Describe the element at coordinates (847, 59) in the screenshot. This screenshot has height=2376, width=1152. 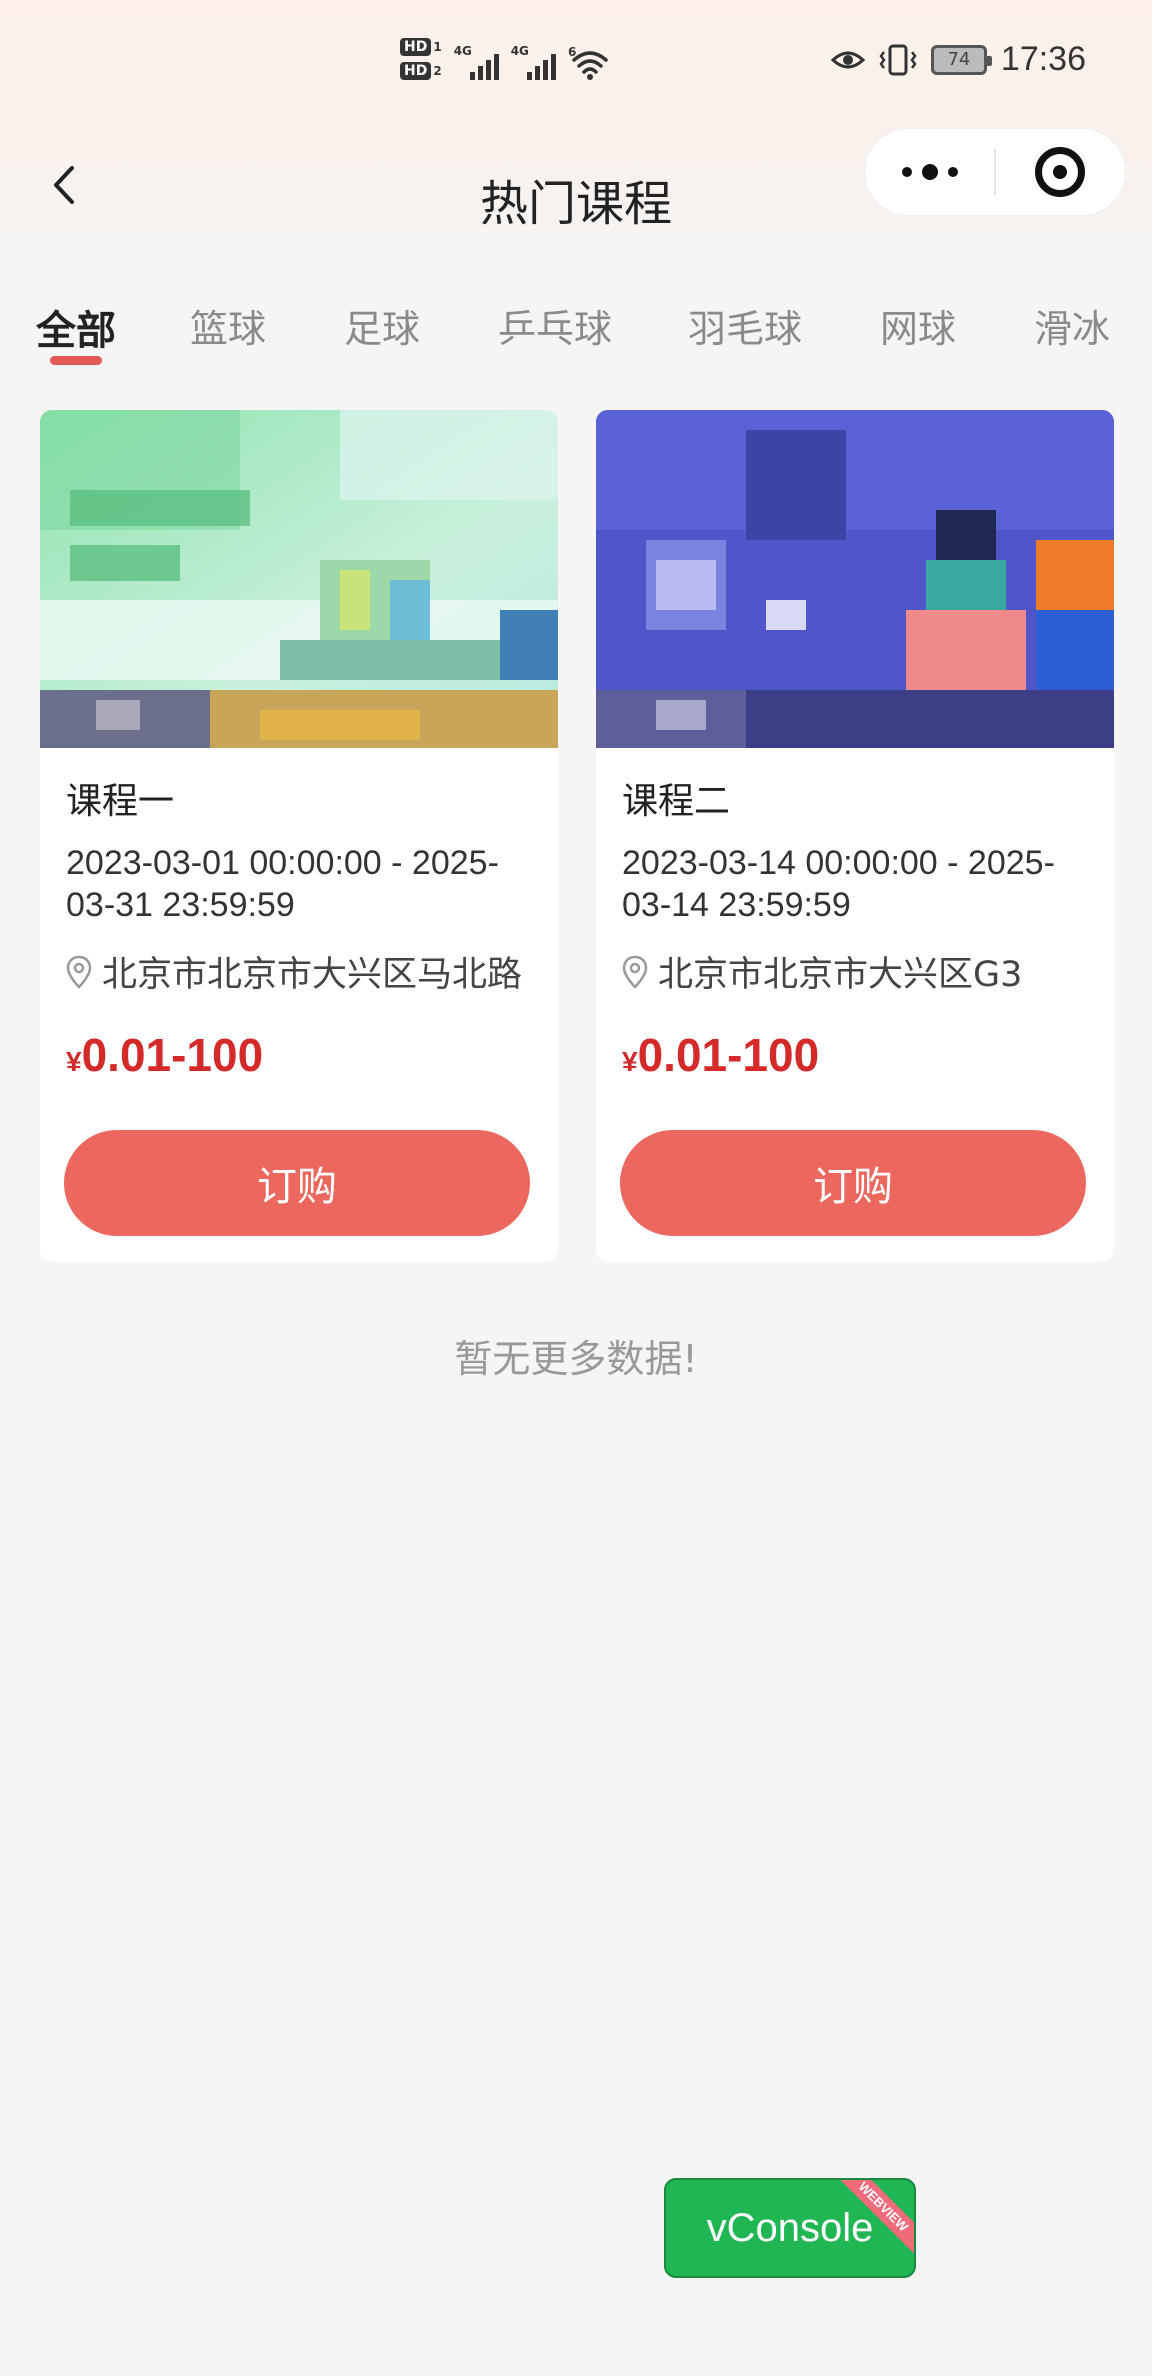
I see `eye-icon` at that location.